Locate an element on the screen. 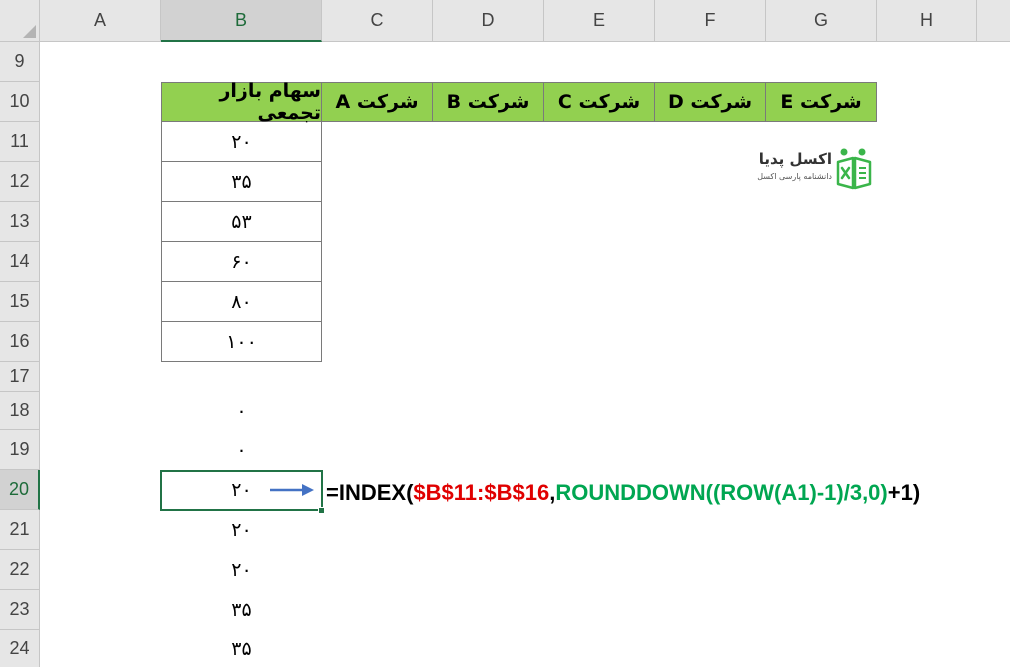 Image resolution: width=1010 pixels, height=667 pixels. row-header-14: 14 is located at coordinates (20, 262).